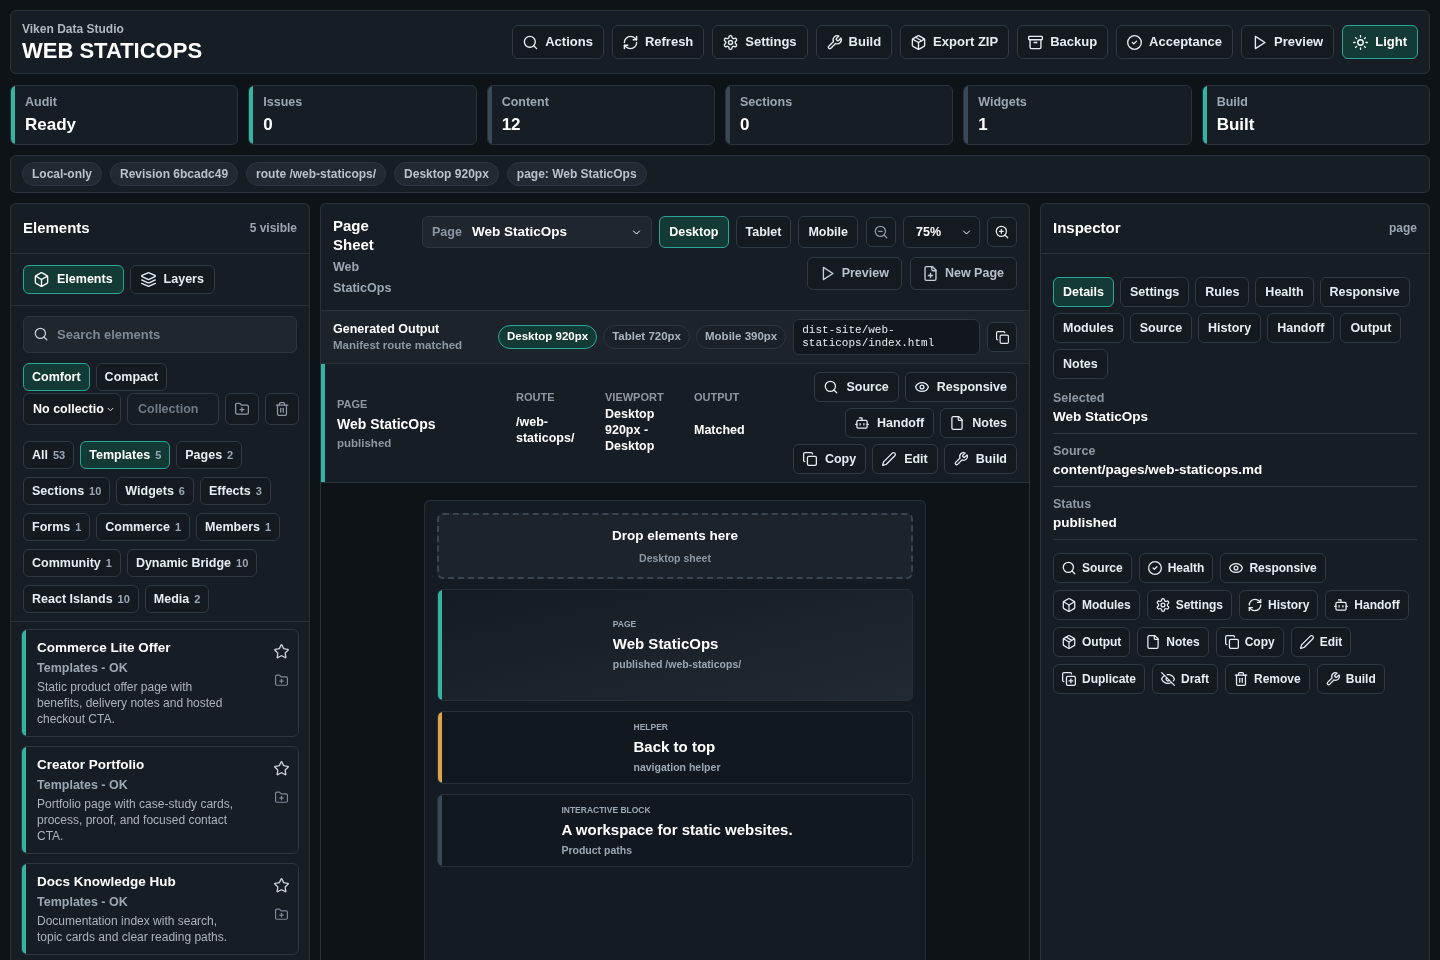 The width and height of the screenshot is (1440, 960). What do you see at coordinates (1002, 232) in the screenshot?
I see `zoom-in-button` at bounding box center [1002, 232].